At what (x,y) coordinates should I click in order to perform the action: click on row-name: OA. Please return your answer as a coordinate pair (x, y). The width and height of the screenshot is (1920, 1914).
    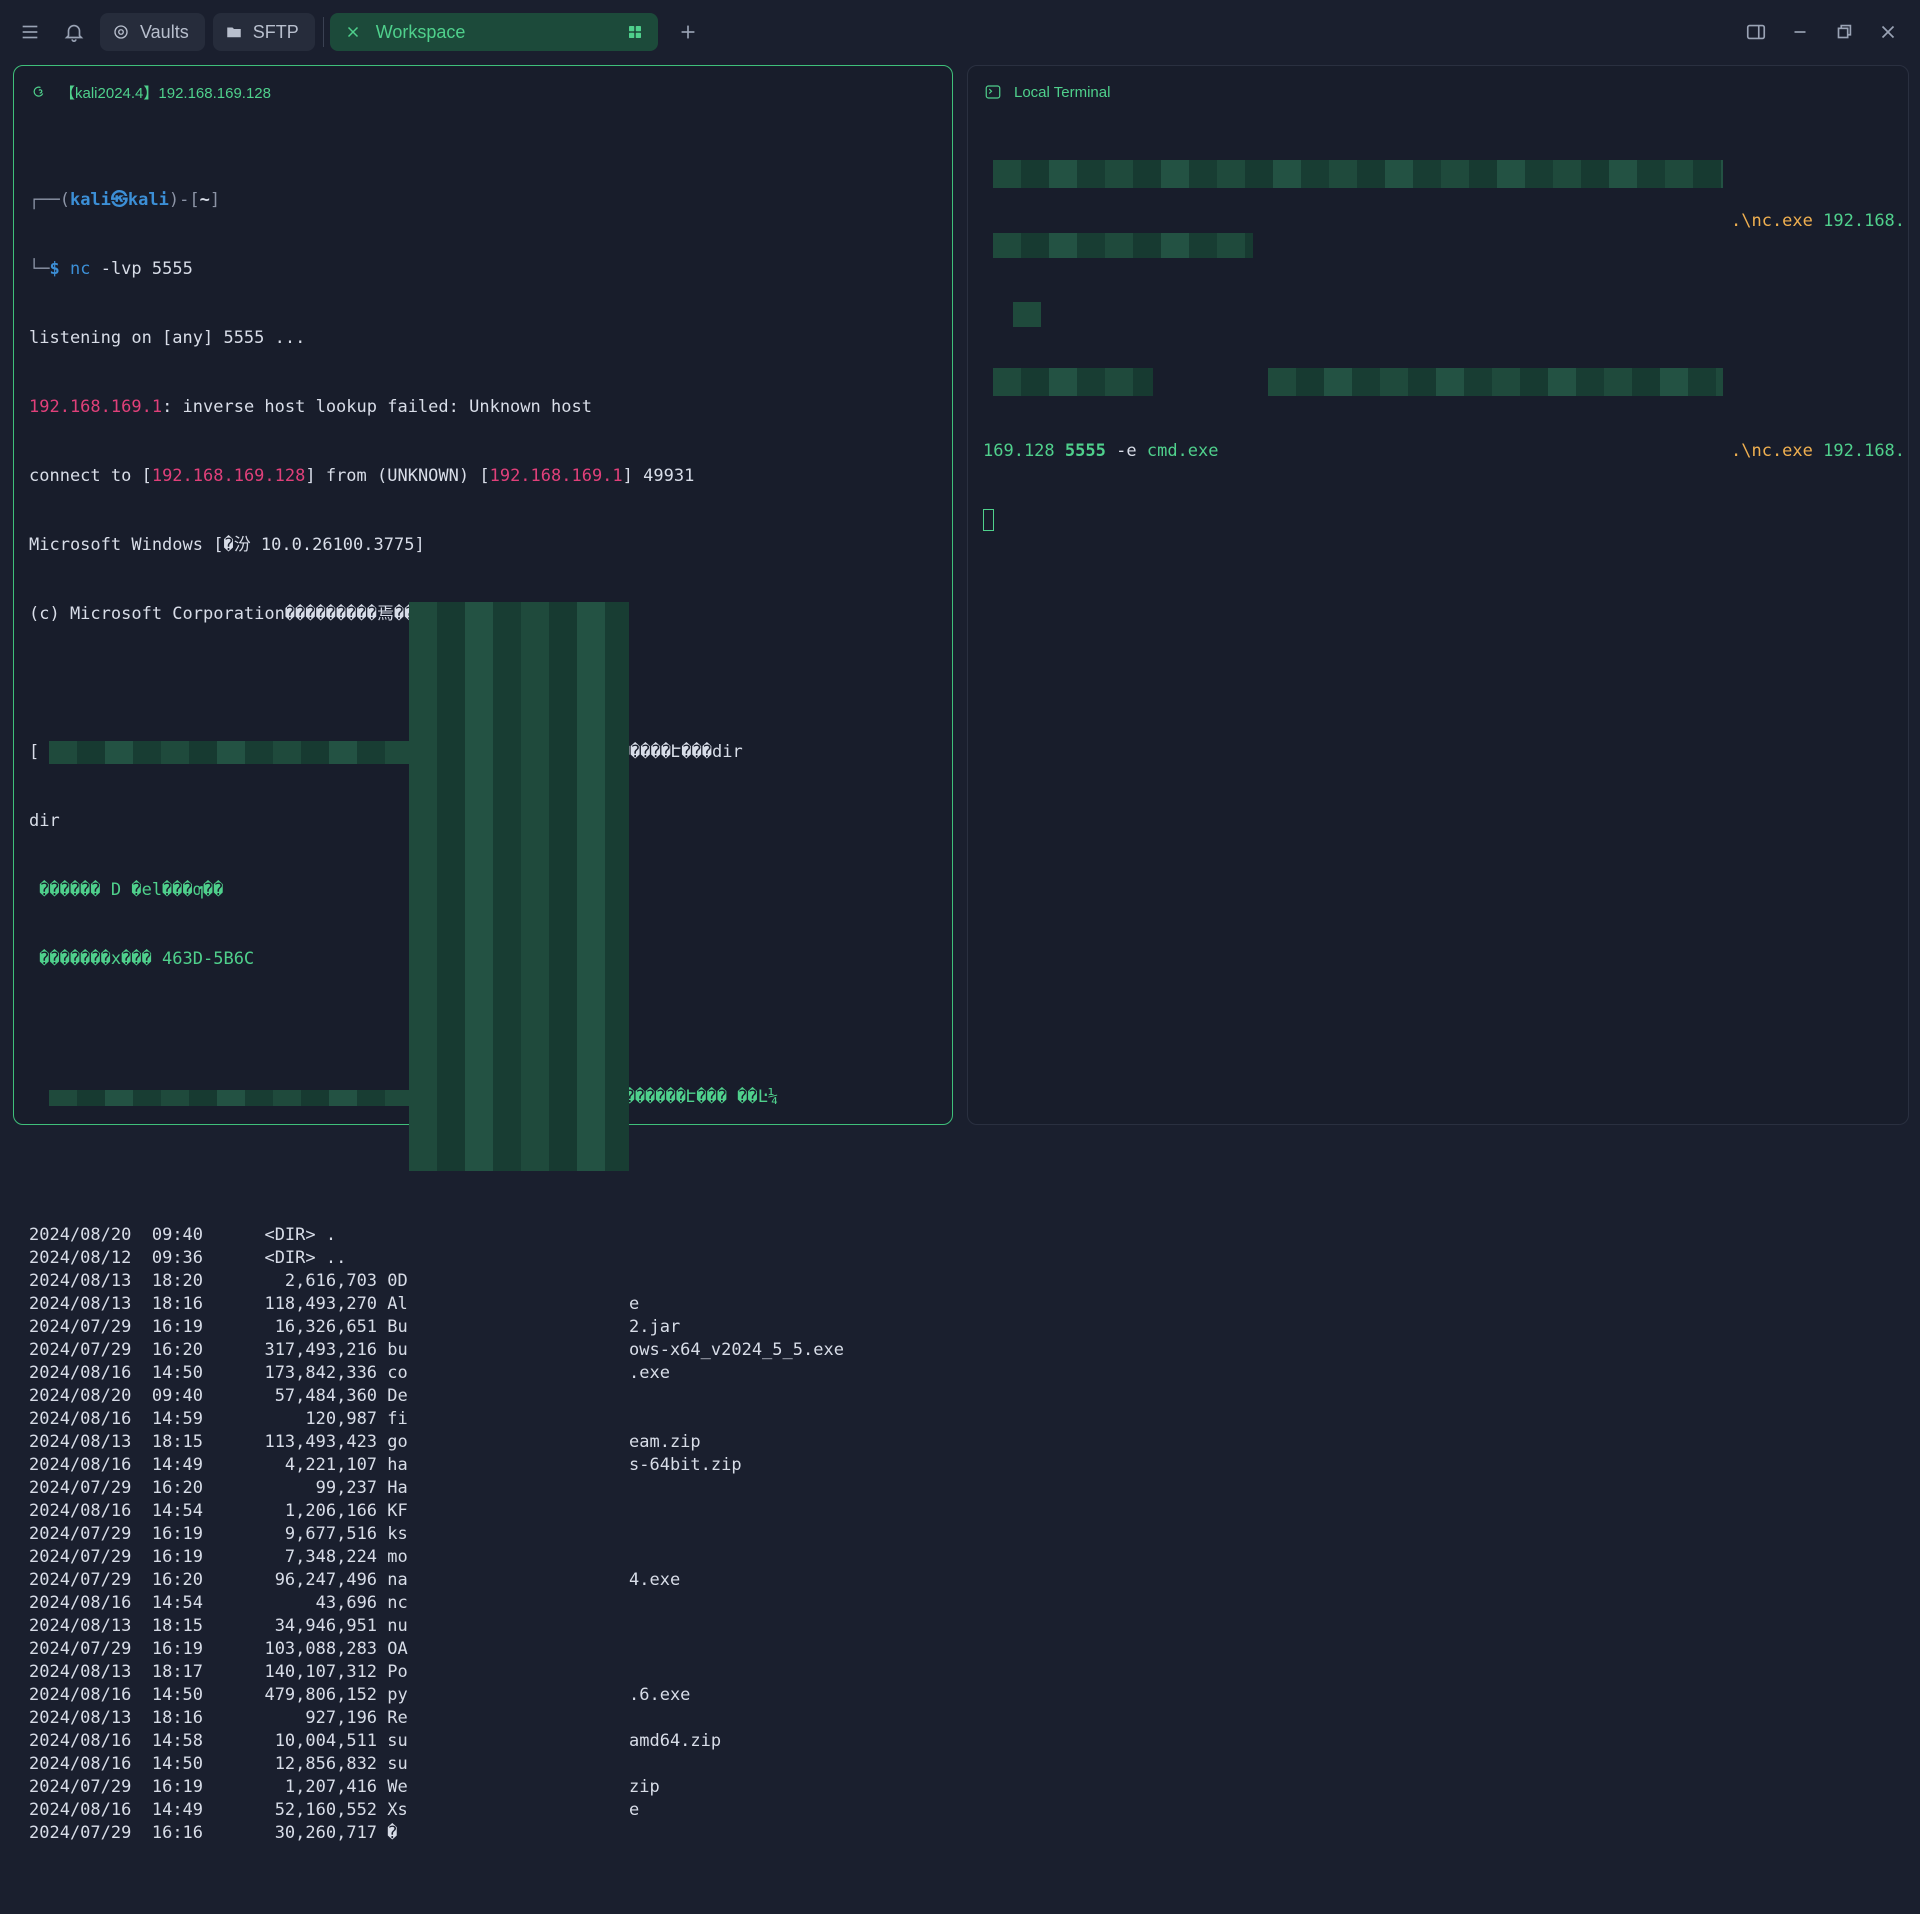
    Looking at the image, I should click on (397, 1649).